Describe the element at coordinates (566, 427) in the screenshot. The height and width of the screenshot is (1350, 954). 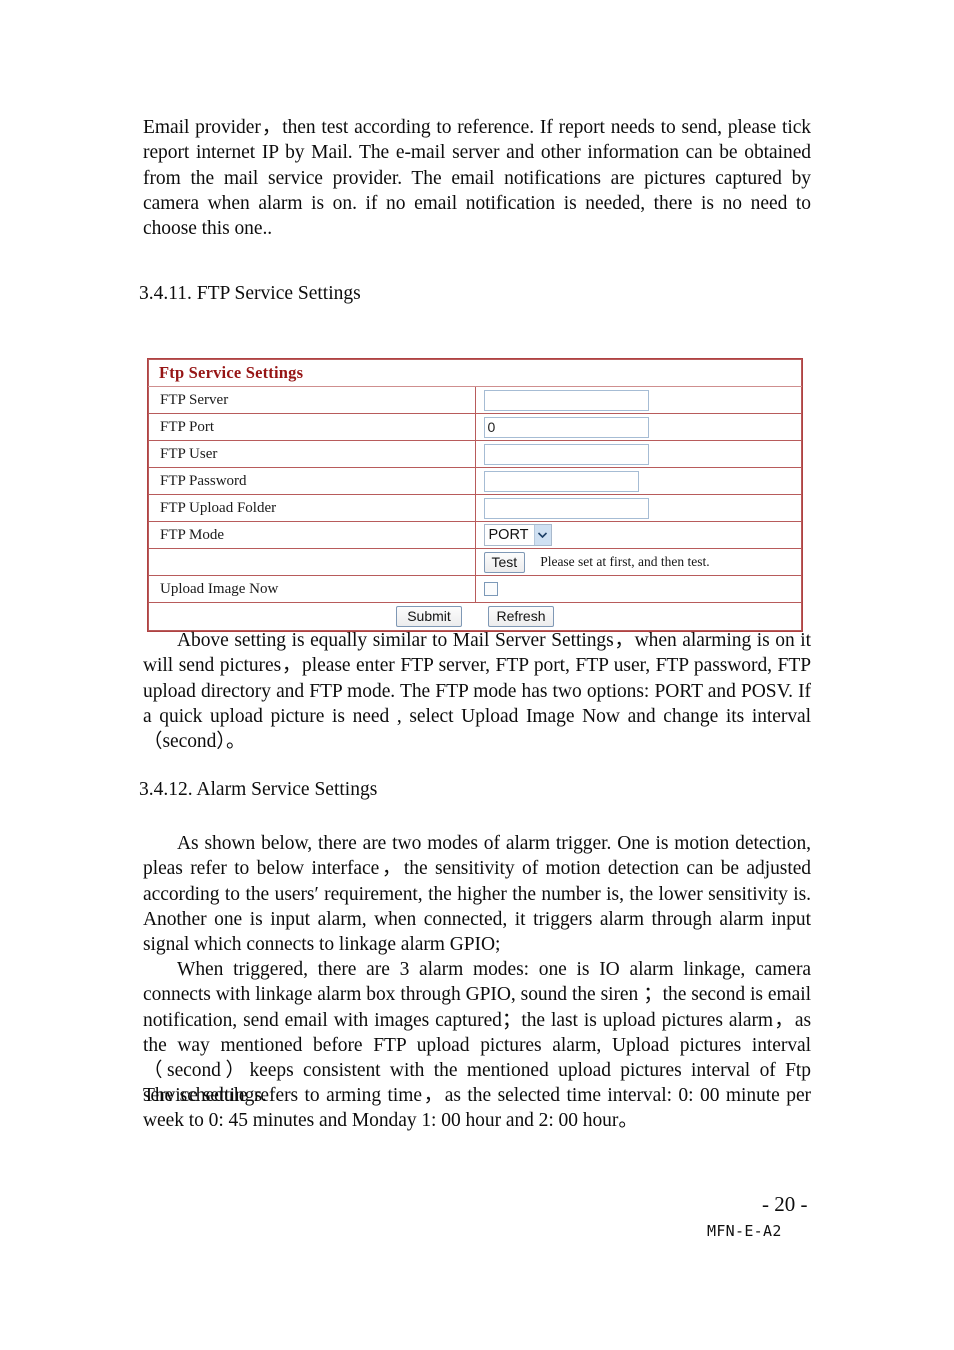
I see `ftp-port-input: 0` at that location.